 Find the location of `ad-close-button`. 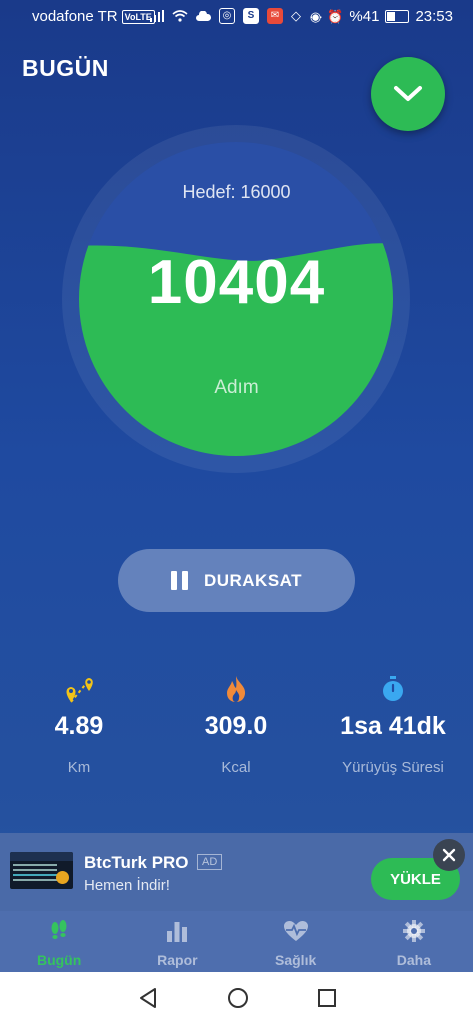

ad-close-button is located at coordinates (449, 855).